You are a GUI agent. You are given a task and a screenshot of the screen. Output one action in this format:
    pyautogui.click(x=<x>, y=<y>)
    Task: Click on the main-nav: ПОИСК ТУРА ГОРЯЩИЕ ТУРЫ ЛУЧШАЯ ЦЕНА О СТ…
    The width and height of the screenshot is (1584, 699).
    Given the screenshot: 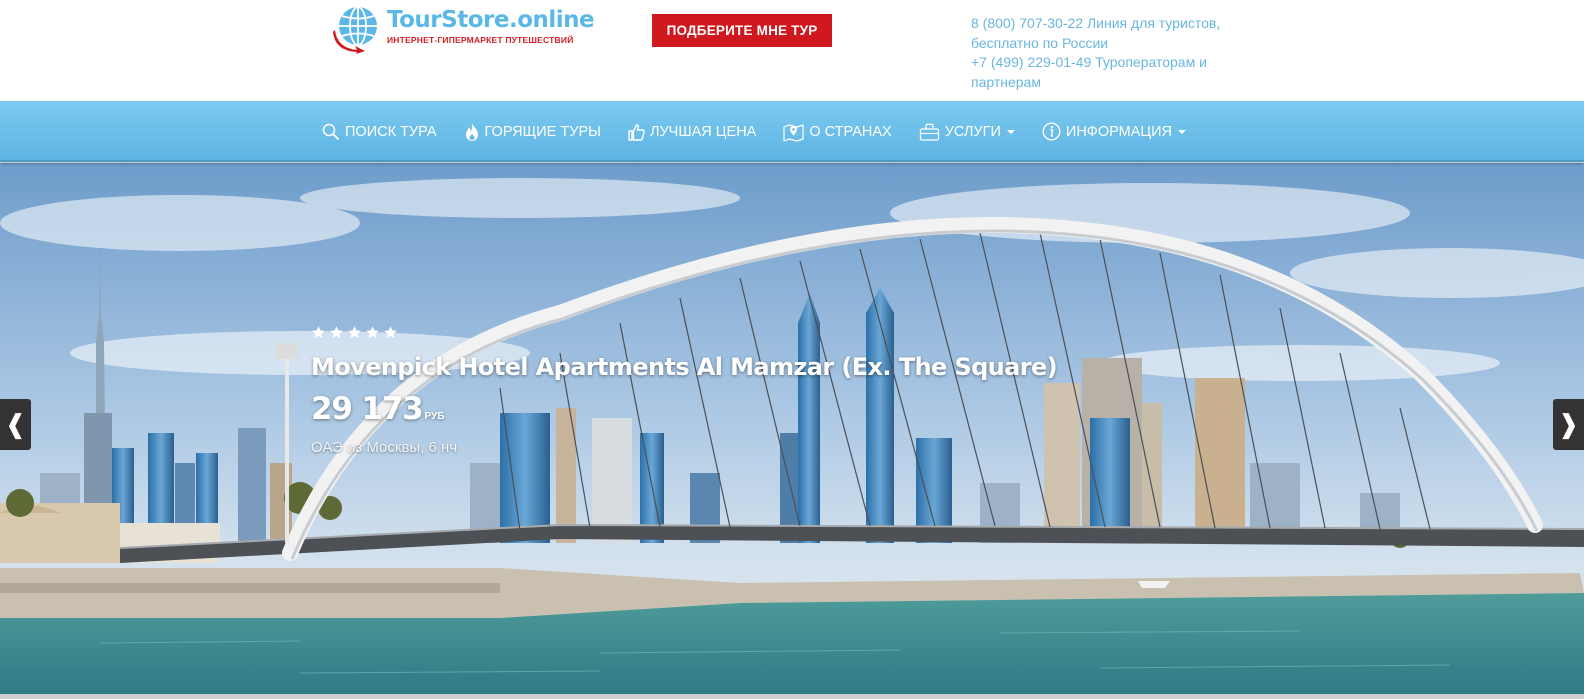 What is the action you would take?
    pyautogui.click(x=792, y=131)
    